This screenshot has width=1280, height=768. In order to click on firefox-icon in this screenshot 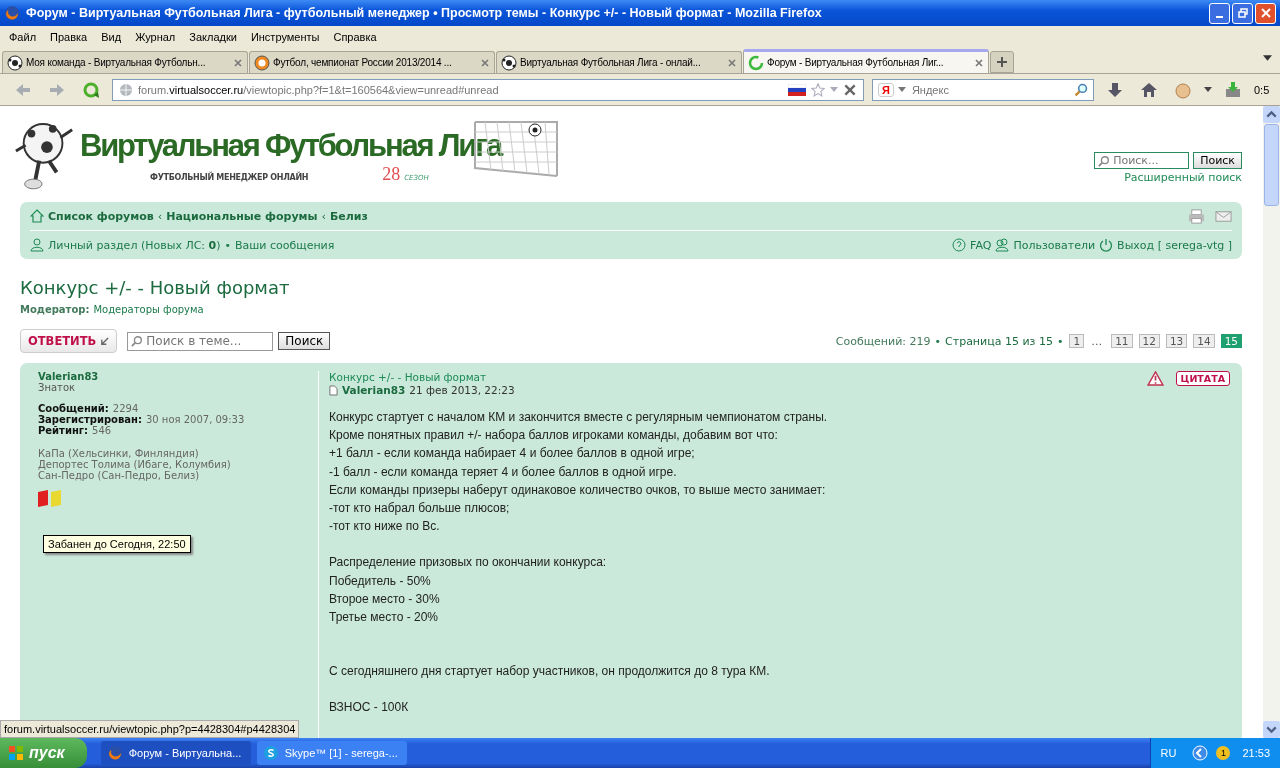, I will do `click(114, 753)`.